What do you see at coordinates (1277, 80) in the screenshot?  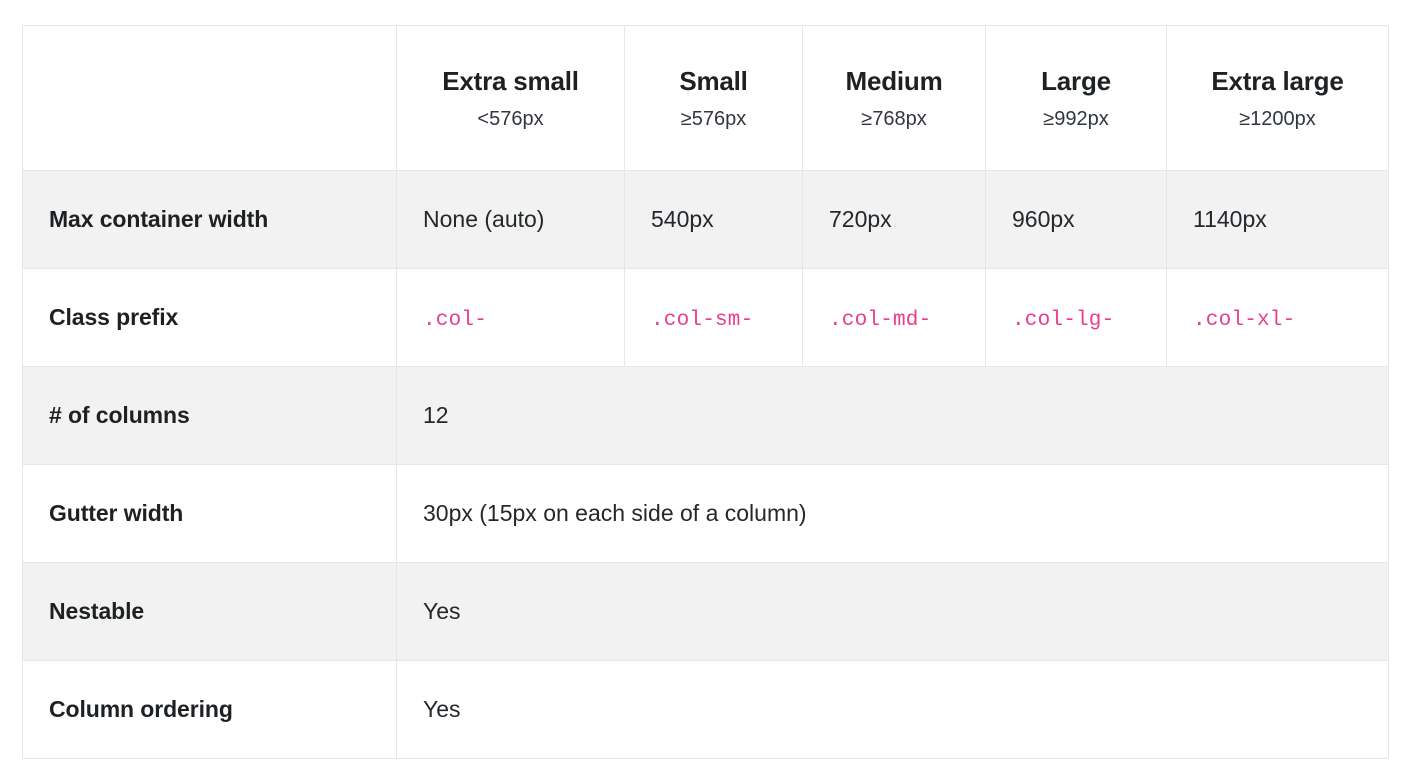 I see `column-header-name: Extra large` at bounding box center [1277, 80].